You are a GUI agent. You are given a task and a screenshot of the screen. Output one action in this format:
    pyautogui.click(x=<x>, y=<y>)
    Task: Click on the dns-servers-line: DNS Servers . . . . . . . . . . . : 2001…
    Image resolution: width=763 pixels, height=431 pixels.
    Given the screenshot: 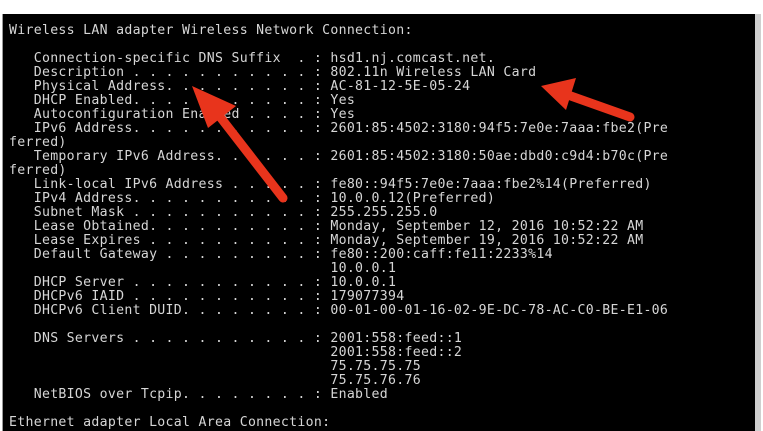 What is the action you would take?
    pyautogui.click(x=236, y=338)
    